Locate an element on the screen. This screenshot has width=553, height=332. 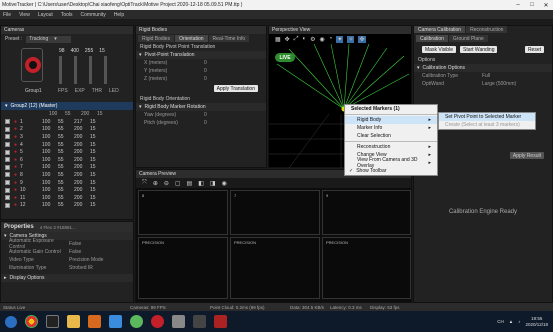
preview-tool-icon: ▢ is located at coordinates (178, 183).